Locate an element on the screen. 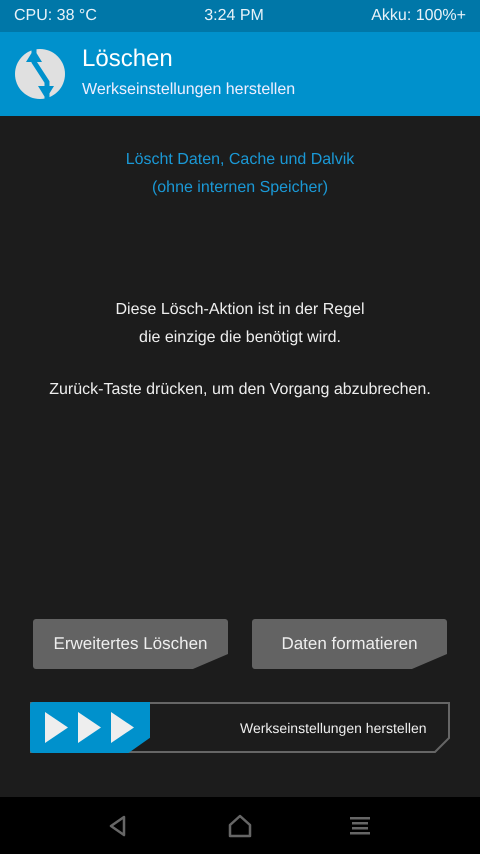 Image resolution: width=480 pixels, height=854 pixels. arrows-icon is located at coordinates (90, 727).